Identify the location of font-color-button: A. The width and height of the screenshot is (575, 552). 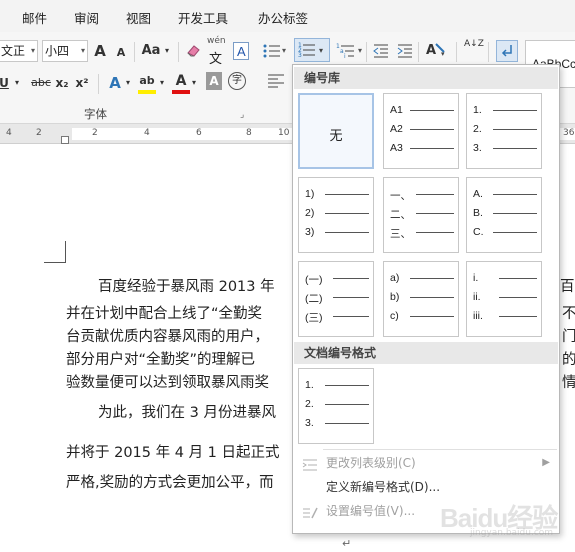
(181, 81).